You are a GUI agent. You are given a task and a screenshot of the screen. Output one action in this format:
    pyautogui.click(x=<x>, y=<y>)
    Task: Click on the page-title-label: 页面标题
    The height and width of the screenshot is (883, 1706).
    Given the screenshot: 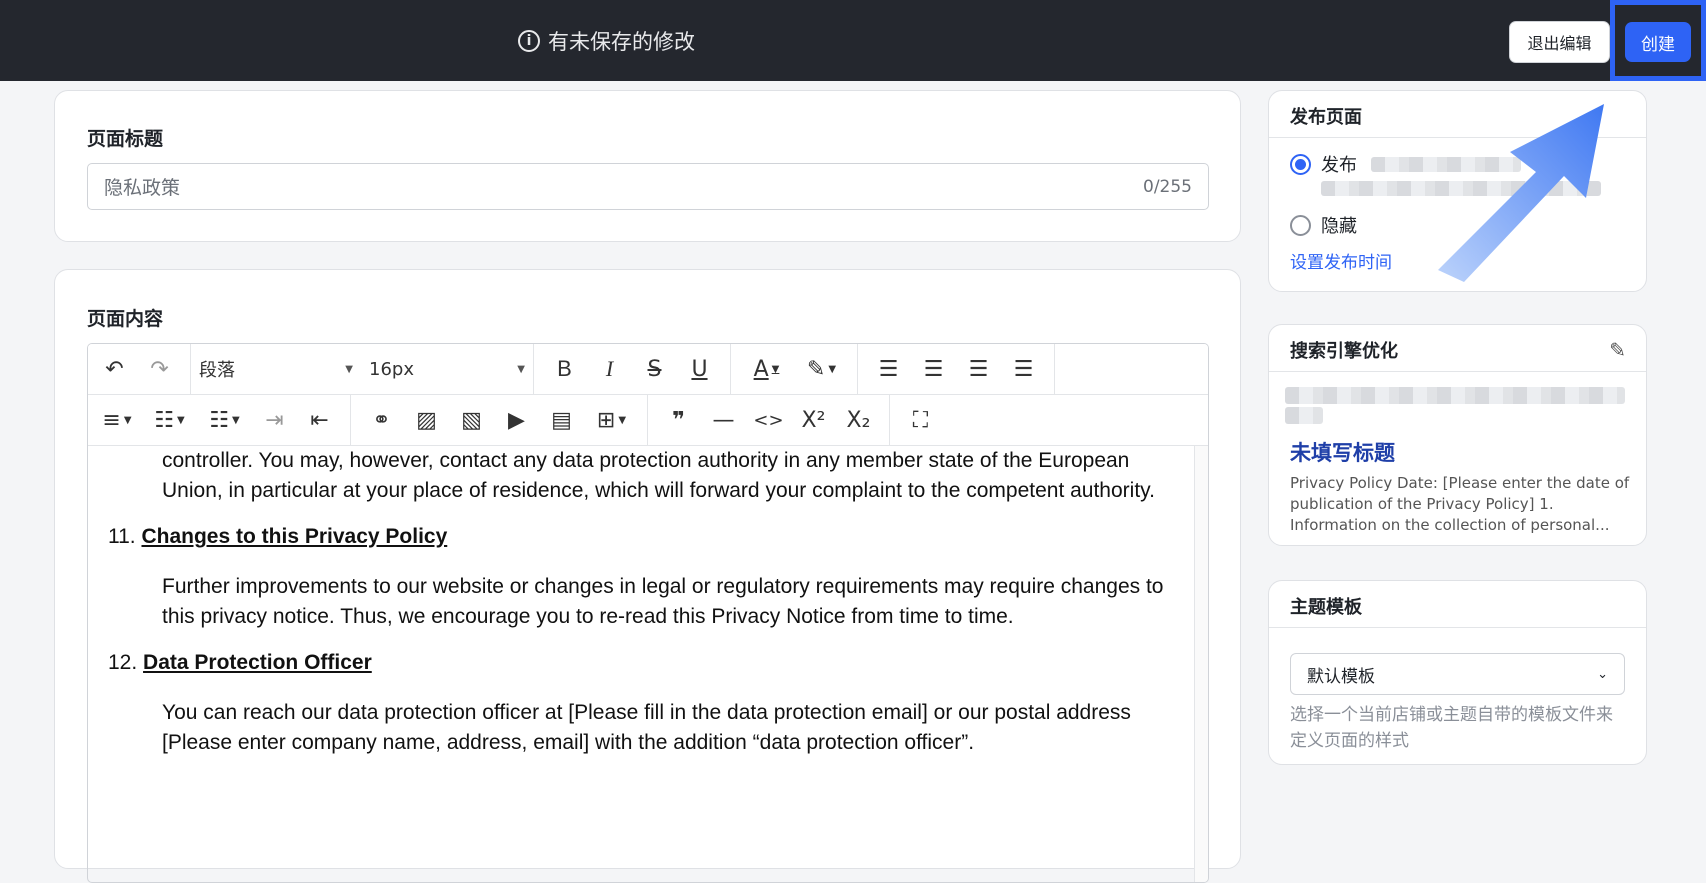 What is the action you would take?
    pyautogui.click(x=125, y=139)
    